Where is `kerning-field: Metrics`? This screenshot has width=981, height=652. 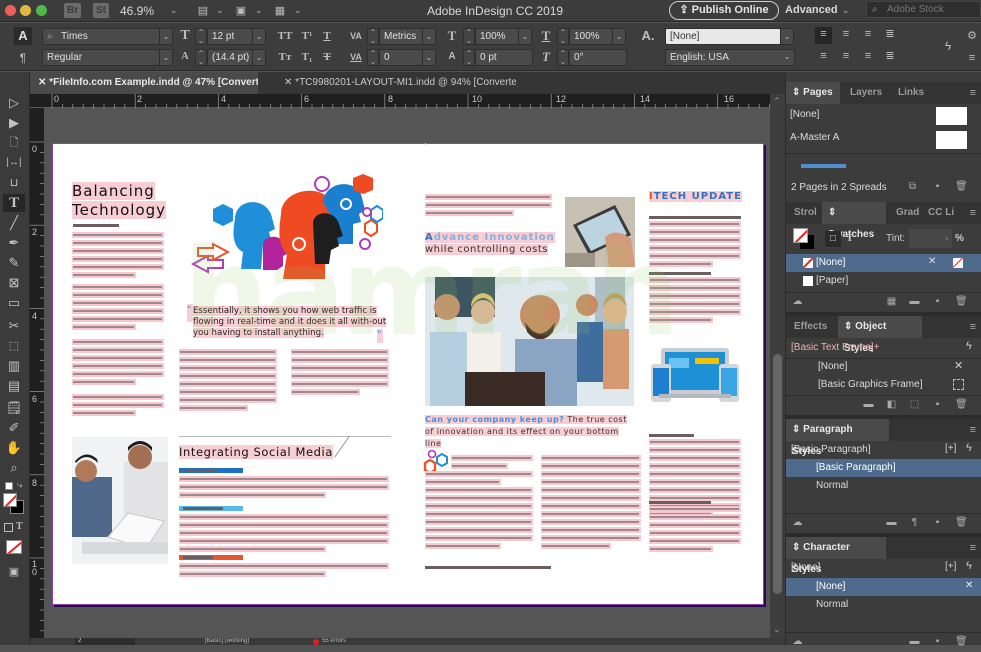 kerning-field: Metrics is located at coordinates (401, 36).